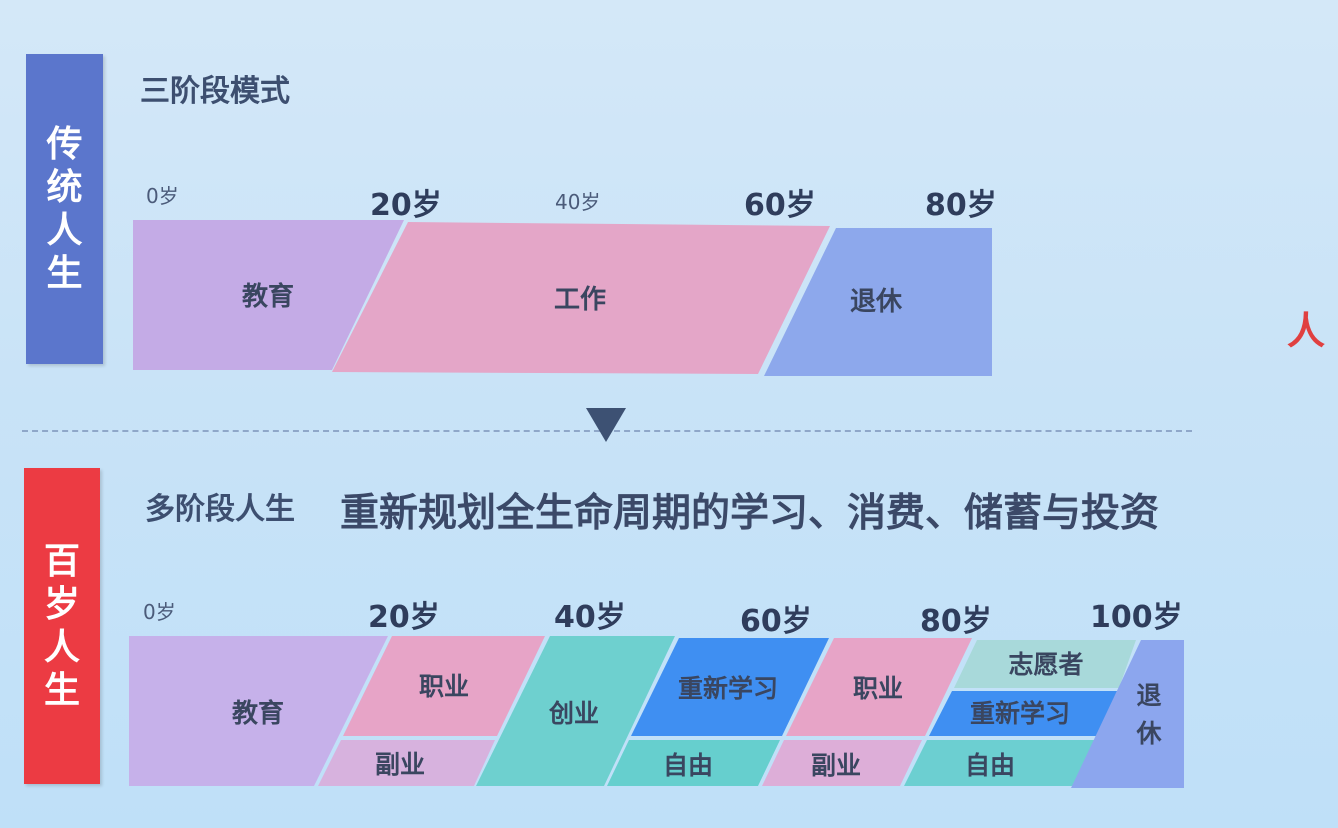 Image resolution: width=1338 pixels, height=828 pixels. I want to click on stage-freedom-2-label: 自由, so click(990, 765).